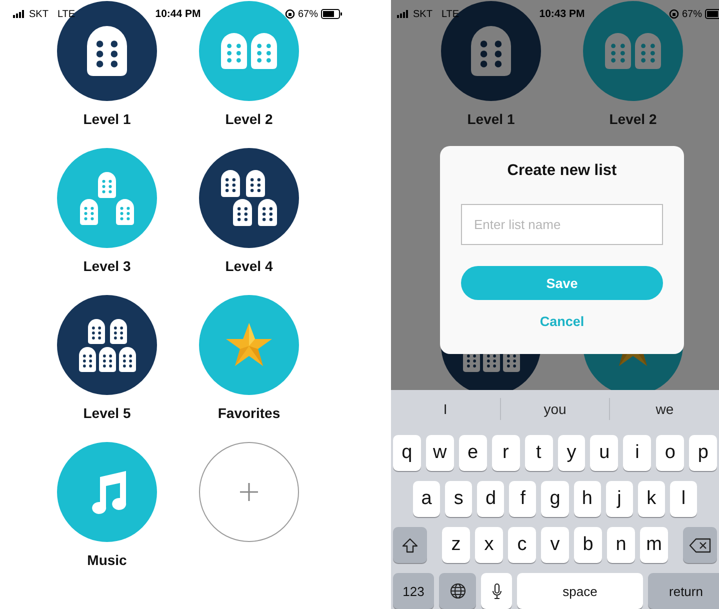 This screenshot has height=609, width=719. Describe the element at coordinates (107, 413) in the screenshot. I see `category-label: Level 5` at that location.